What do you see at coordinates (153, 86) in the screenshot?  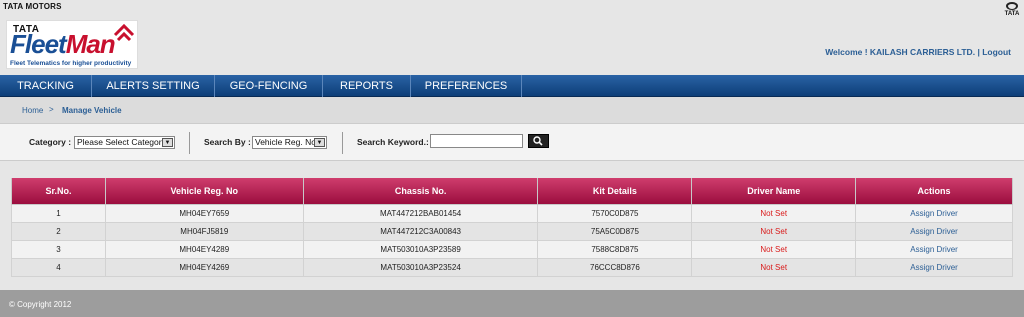 I see `nav-alerts-setting: ALERTS SETTING` at bounding box center [153, 86].